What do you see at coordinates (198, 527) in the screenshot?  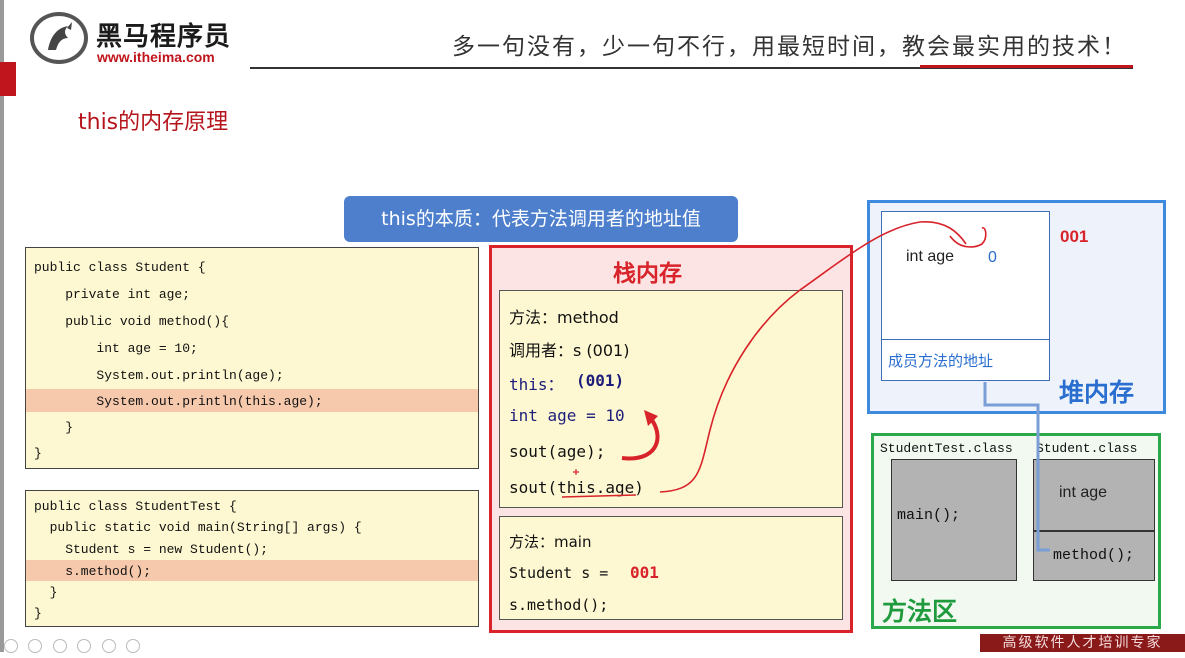 I see `code-line: public static void main(String[] args) {` at bounding box center [198, 527].